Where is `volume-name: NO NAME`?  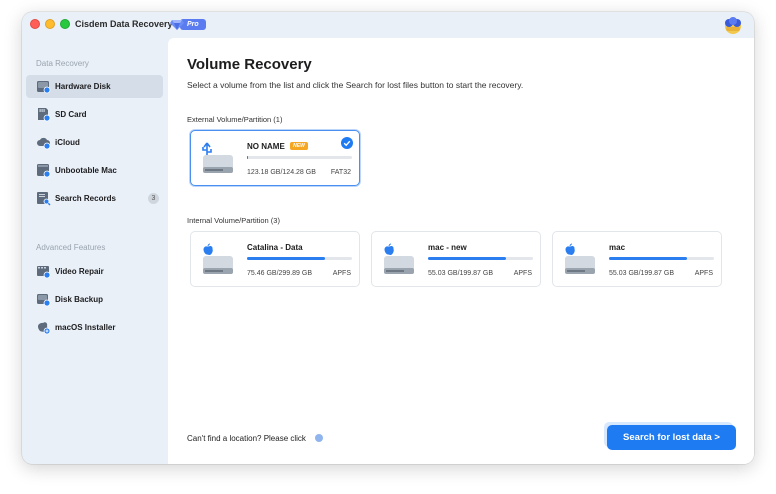 volume-name: NO NAME is located at coordinates (266, 146).